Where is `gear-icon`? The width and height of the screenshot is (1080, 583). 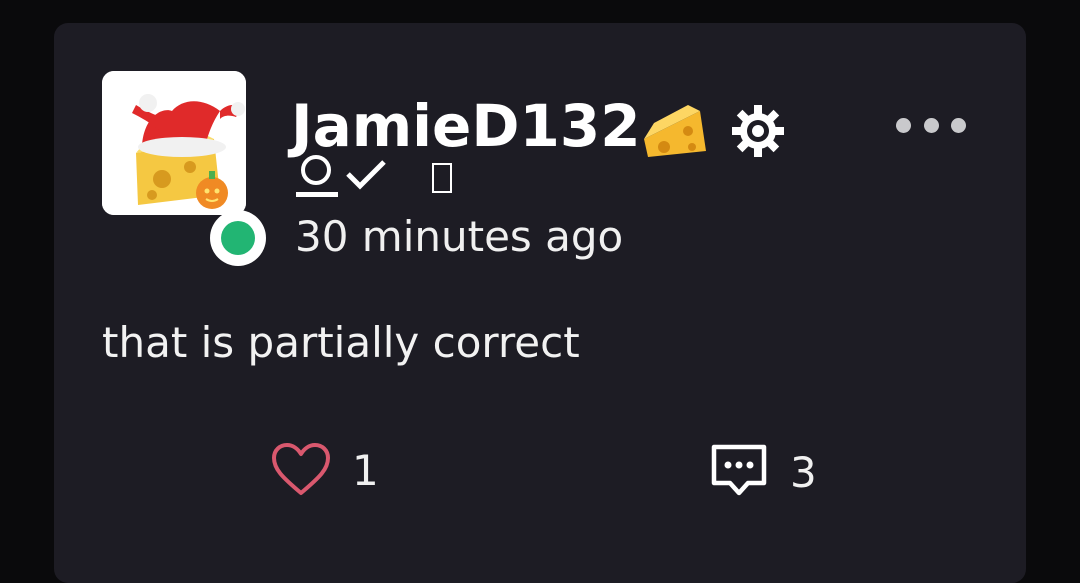
gear-icon is located at coordinates (758, 133).